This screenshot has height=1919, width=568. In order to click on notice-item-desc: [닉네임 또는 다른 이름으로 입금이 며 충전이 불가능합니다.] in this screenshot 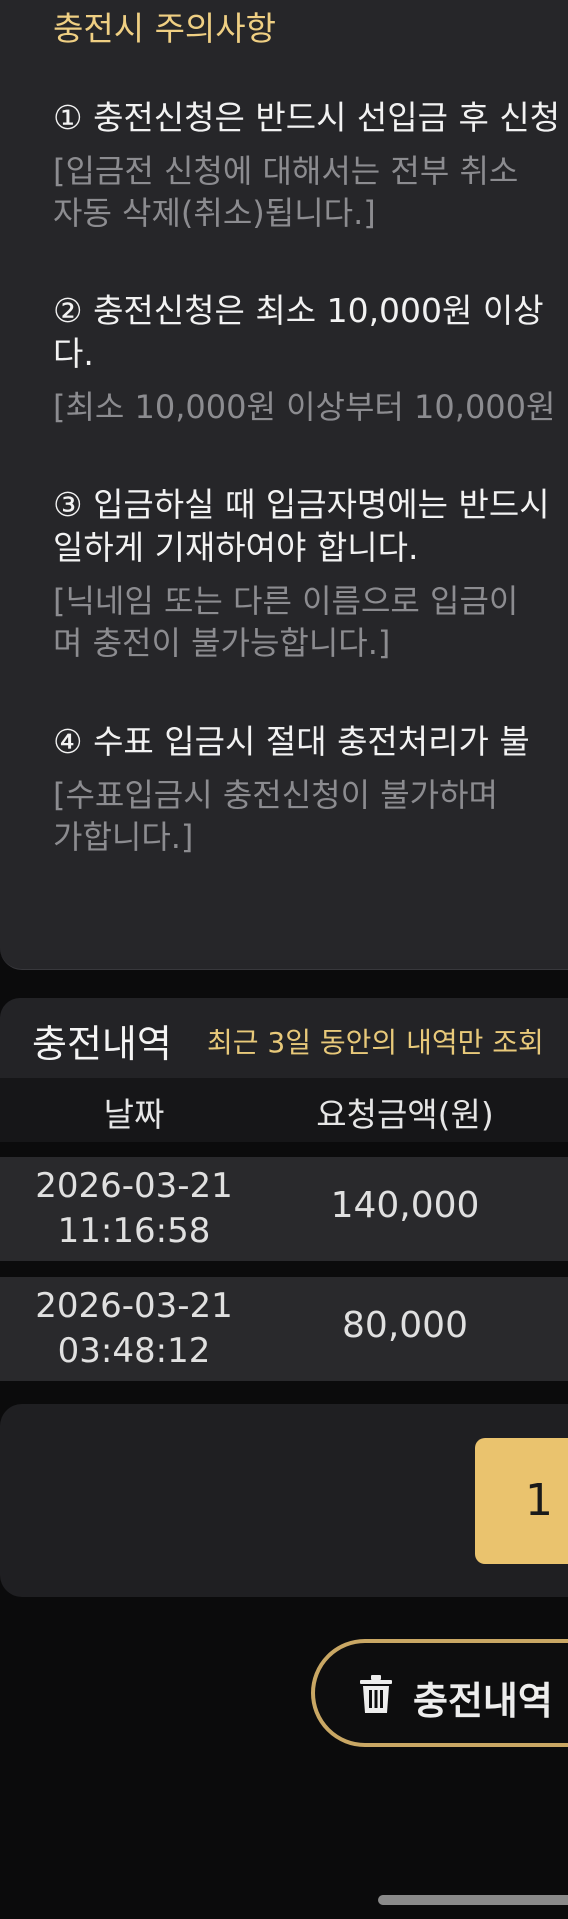, I will do `click(286, 622)`.